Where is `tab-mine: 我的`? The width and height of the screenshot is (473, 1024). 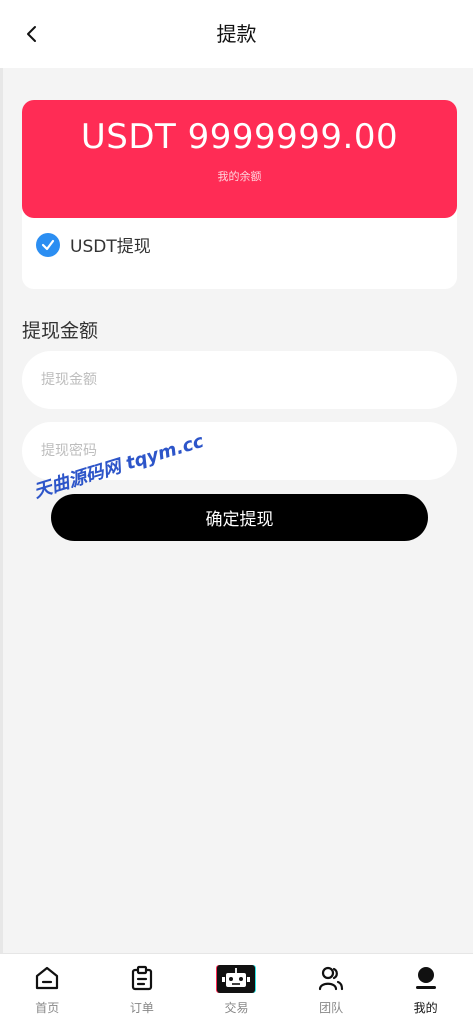
tab-mine: 我的 is located at coordinates (425, 989).